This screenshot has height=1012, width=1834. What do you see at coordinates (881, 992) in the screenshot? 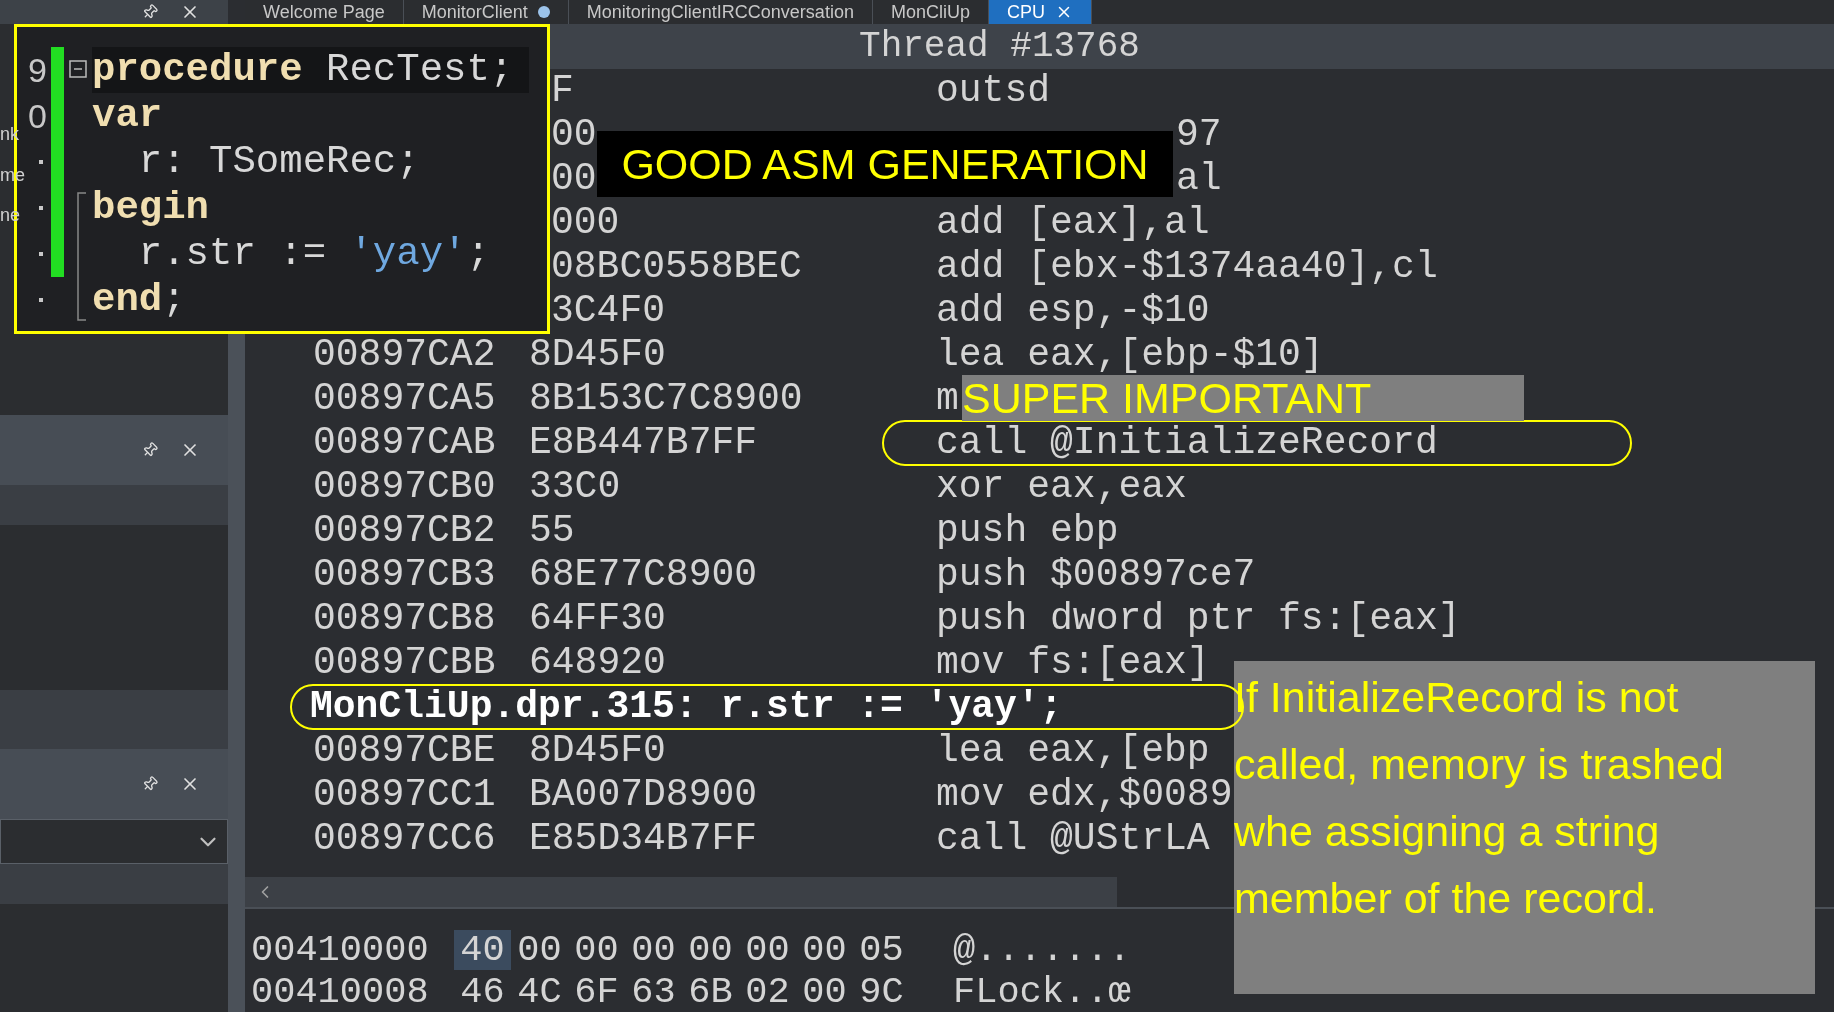
I see `hex-byte: 9C` at bounding box center [881, 992].